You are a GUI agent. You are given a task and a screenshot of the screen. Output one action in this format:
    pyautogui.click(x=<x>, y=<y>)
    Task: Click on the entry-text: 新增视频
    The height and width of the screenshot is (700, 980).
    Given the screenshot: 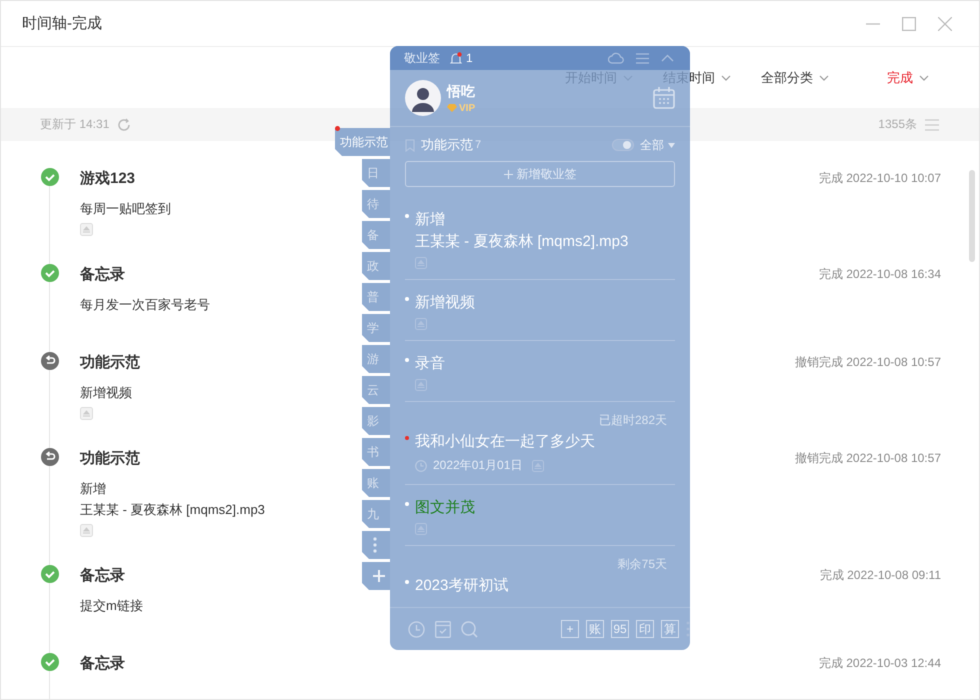 What is the action you would take?
    pyautogui.click(x=106, y=393)
    